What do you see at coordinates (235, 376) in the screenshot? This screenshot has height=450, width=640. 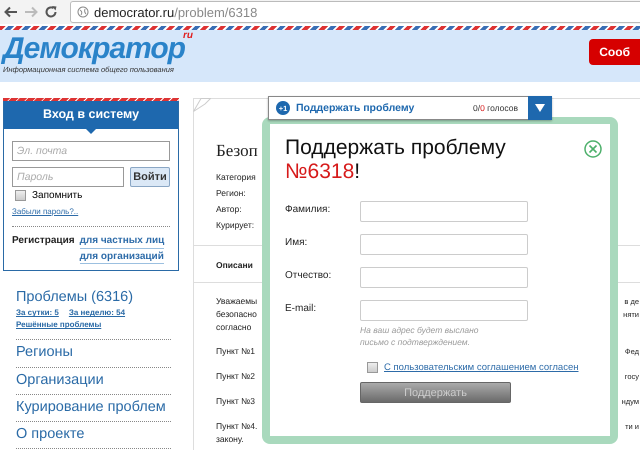 I see `description-text: Пункт №2` at bounding box center [235, 376].